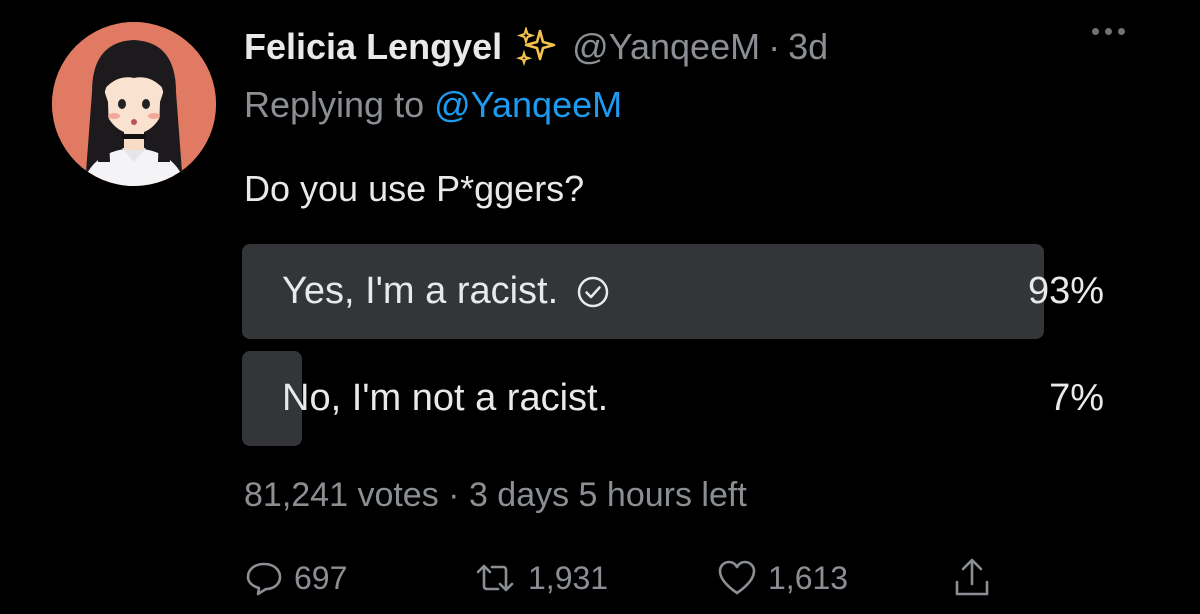  I want to click on share-button, so click(972, 578).